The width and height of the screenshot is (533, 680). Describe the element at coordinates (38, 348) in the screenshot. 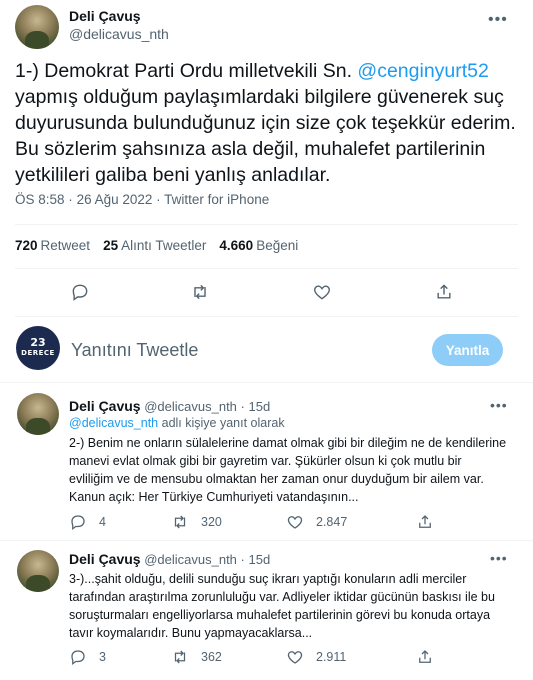

I see `user-avatar: 23 DERECE` at that location.